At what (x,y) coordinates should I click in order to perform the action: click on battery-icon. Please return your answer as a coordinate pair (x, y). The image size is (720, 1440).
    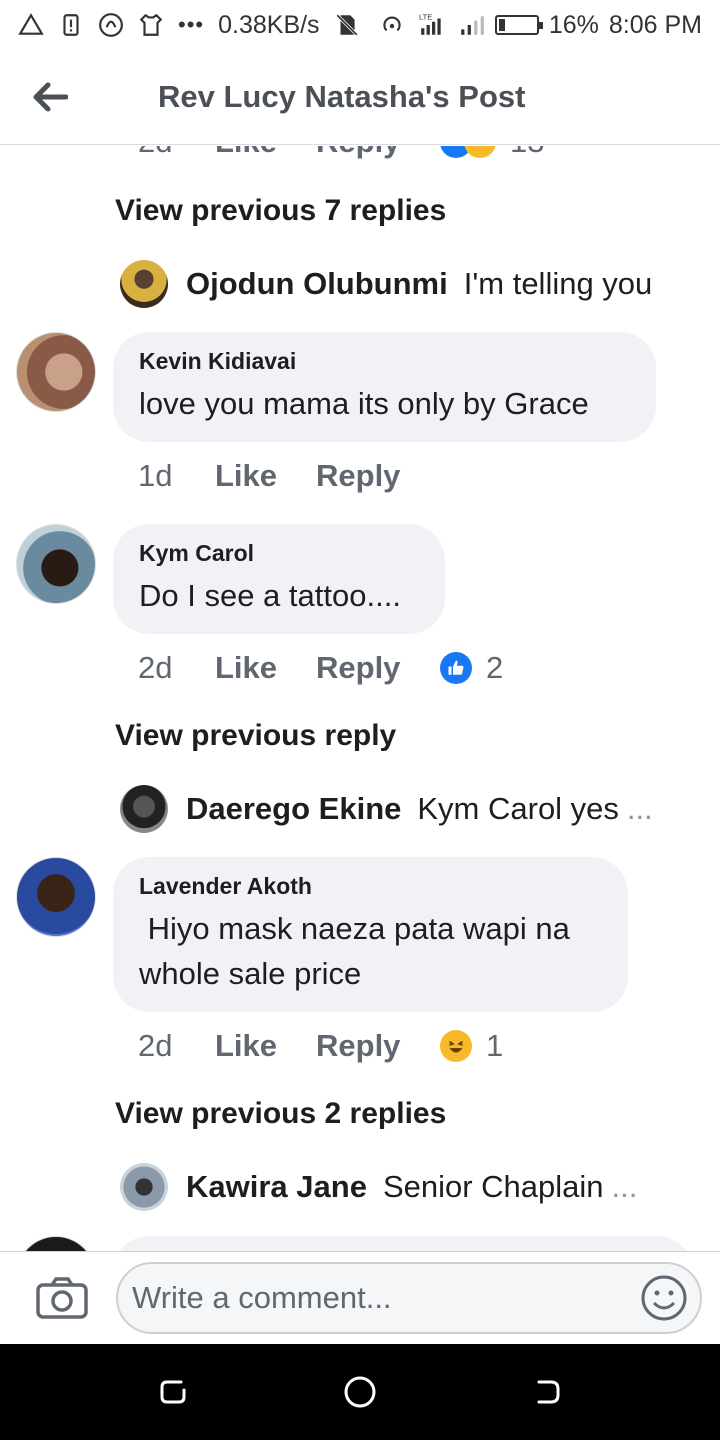
    Looking at the image, I should click on (518, 25).